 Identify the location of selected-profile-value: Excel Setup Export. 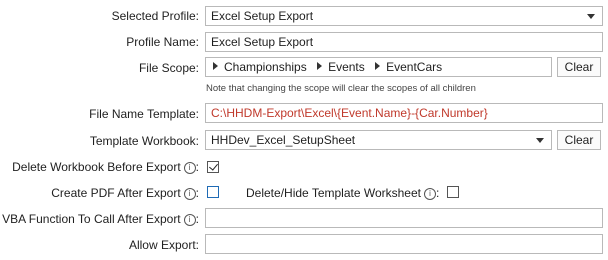
(262, 16).